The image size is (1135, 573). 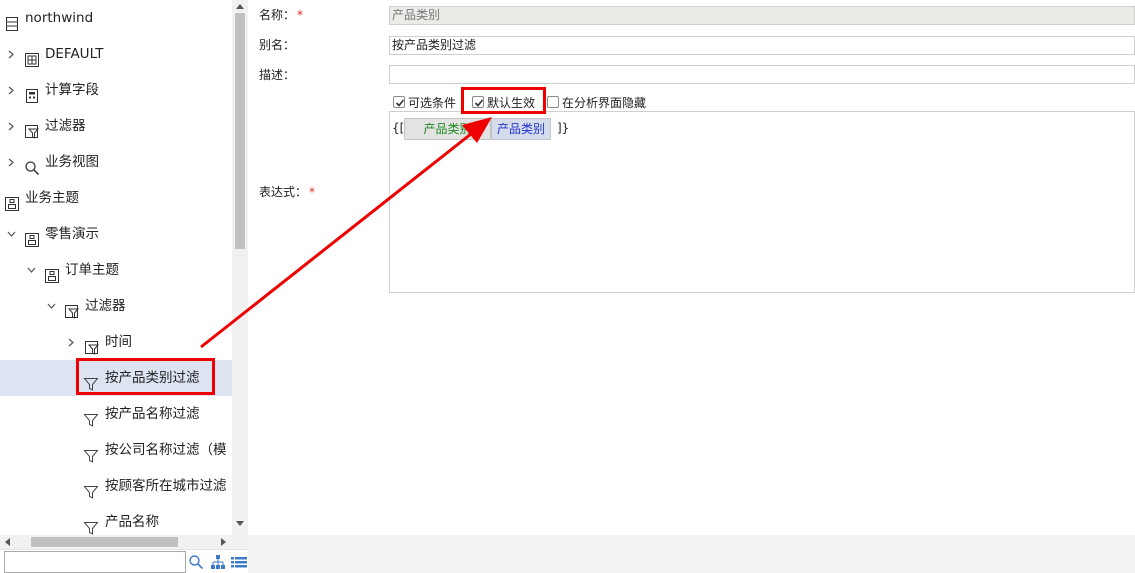 I want to click on tree-node-label: 业务主题, so click(x=52, y=198).